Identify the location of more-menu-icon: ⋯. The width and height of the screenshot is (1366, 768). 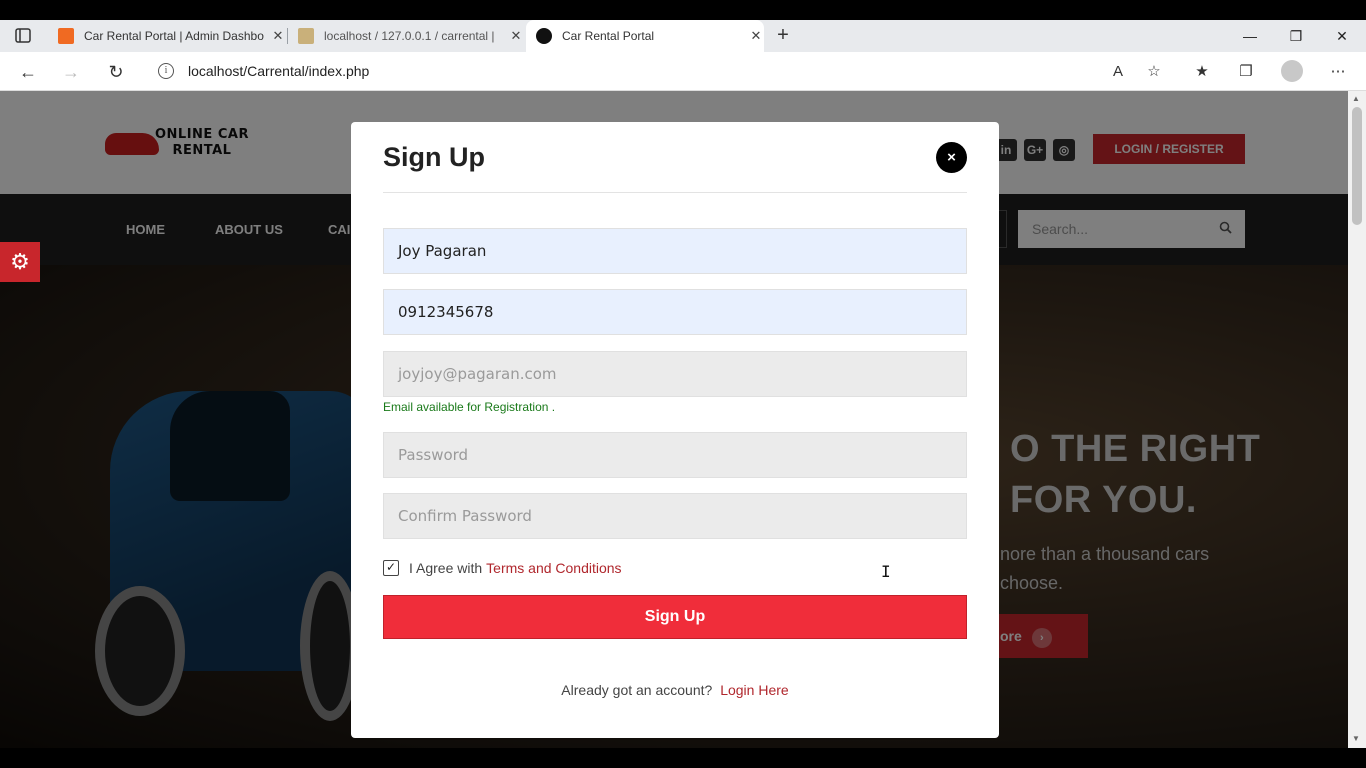
(1338, 72).